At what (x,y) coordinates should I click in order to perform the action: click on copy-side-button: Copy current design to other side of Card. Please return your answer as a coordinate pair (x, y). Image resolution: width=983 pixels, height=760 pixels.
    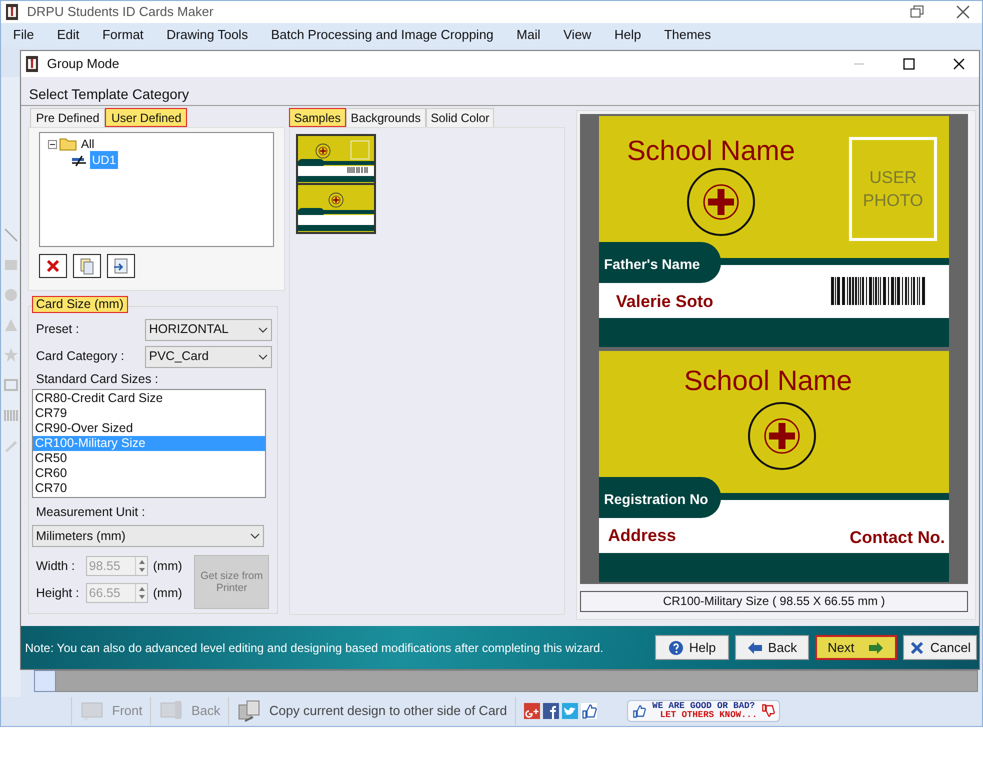
    Looking at the image, I should click on (371, 711).